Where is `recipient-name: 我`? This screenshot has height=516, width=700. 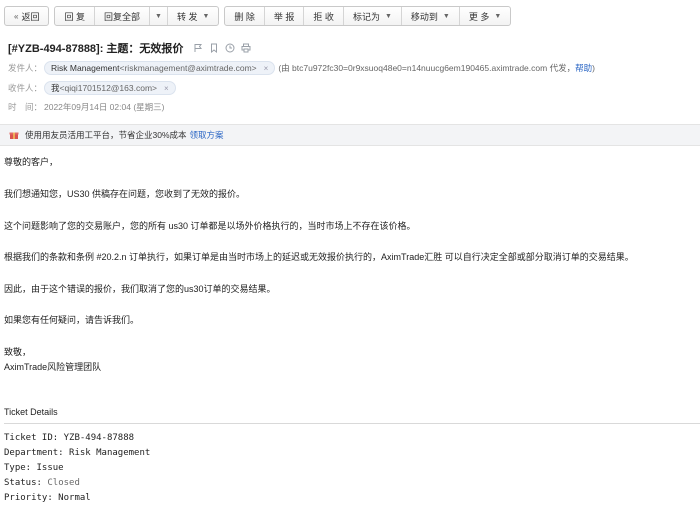
recipient-name: 我 is located at coordinates (55, 88).